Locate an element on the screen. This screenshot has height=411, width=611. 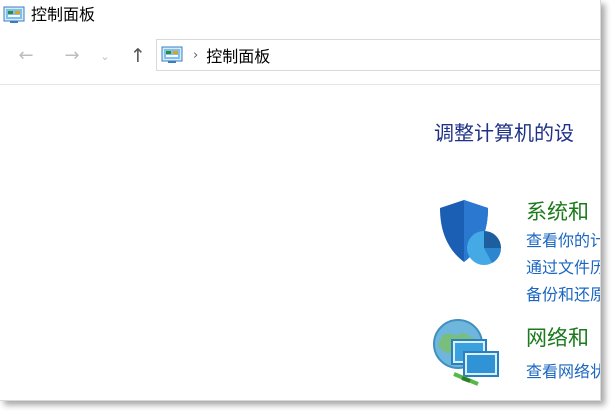
category-title: 网络和 is located at coordinates (557, 337).